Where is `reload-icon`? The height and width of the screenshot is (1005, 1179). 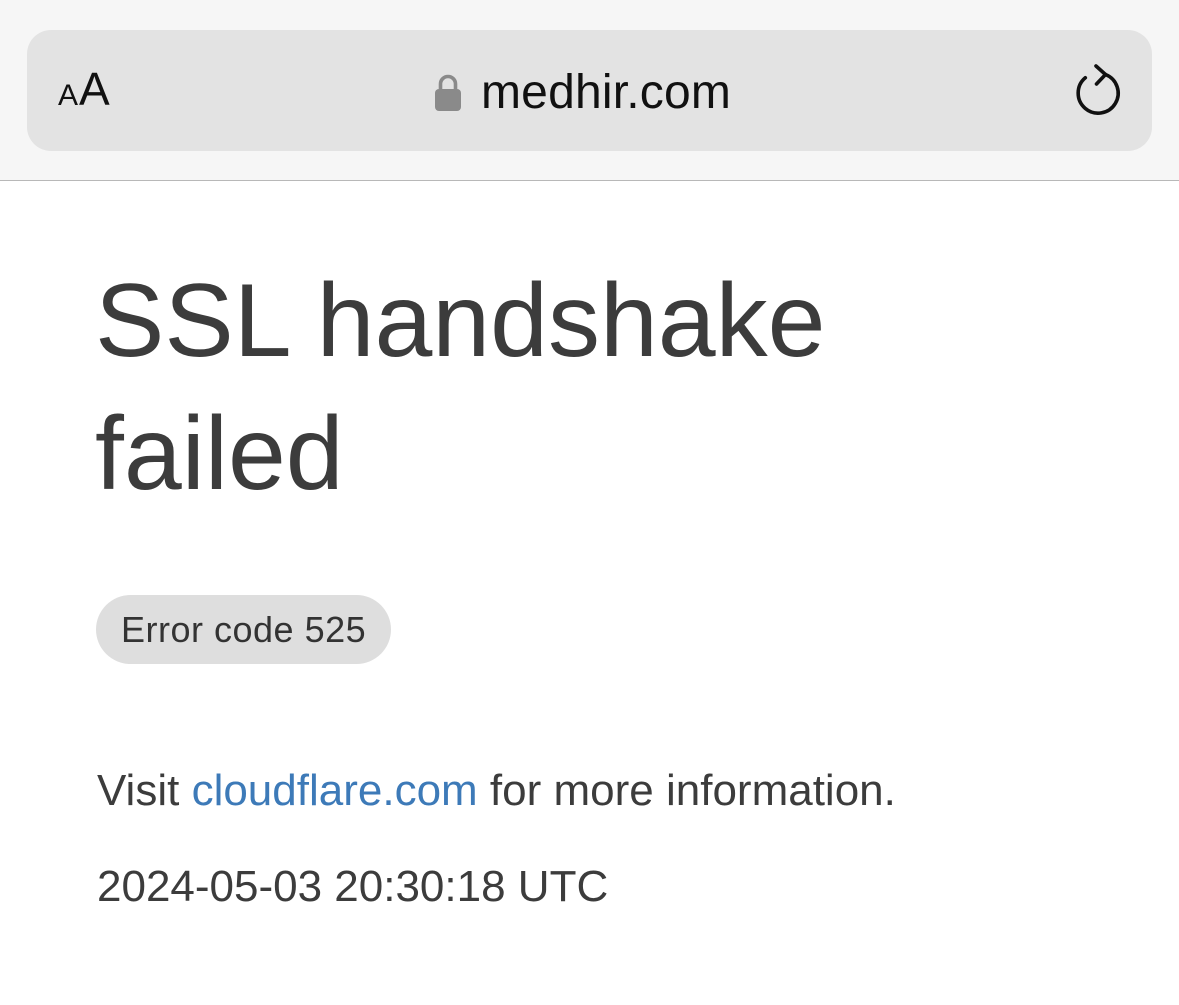
reload-icon is located at coordinates (1098, 90).